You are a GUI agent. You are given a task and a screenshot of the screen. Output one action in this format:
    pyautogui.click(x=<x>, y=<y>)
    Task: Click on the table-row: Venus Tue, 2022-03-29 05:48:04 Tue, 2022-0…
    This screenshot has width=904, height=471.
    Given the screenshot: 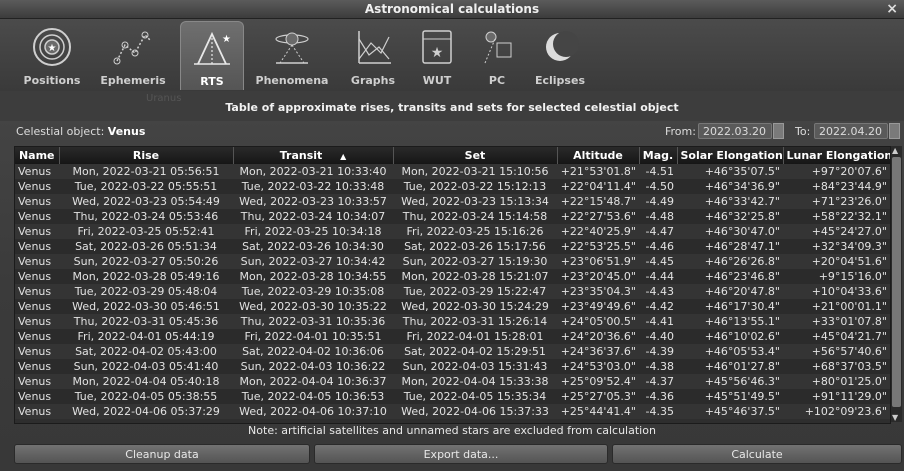 What is the action you would take?
    pyautogui.click(x=452, y=291)
    